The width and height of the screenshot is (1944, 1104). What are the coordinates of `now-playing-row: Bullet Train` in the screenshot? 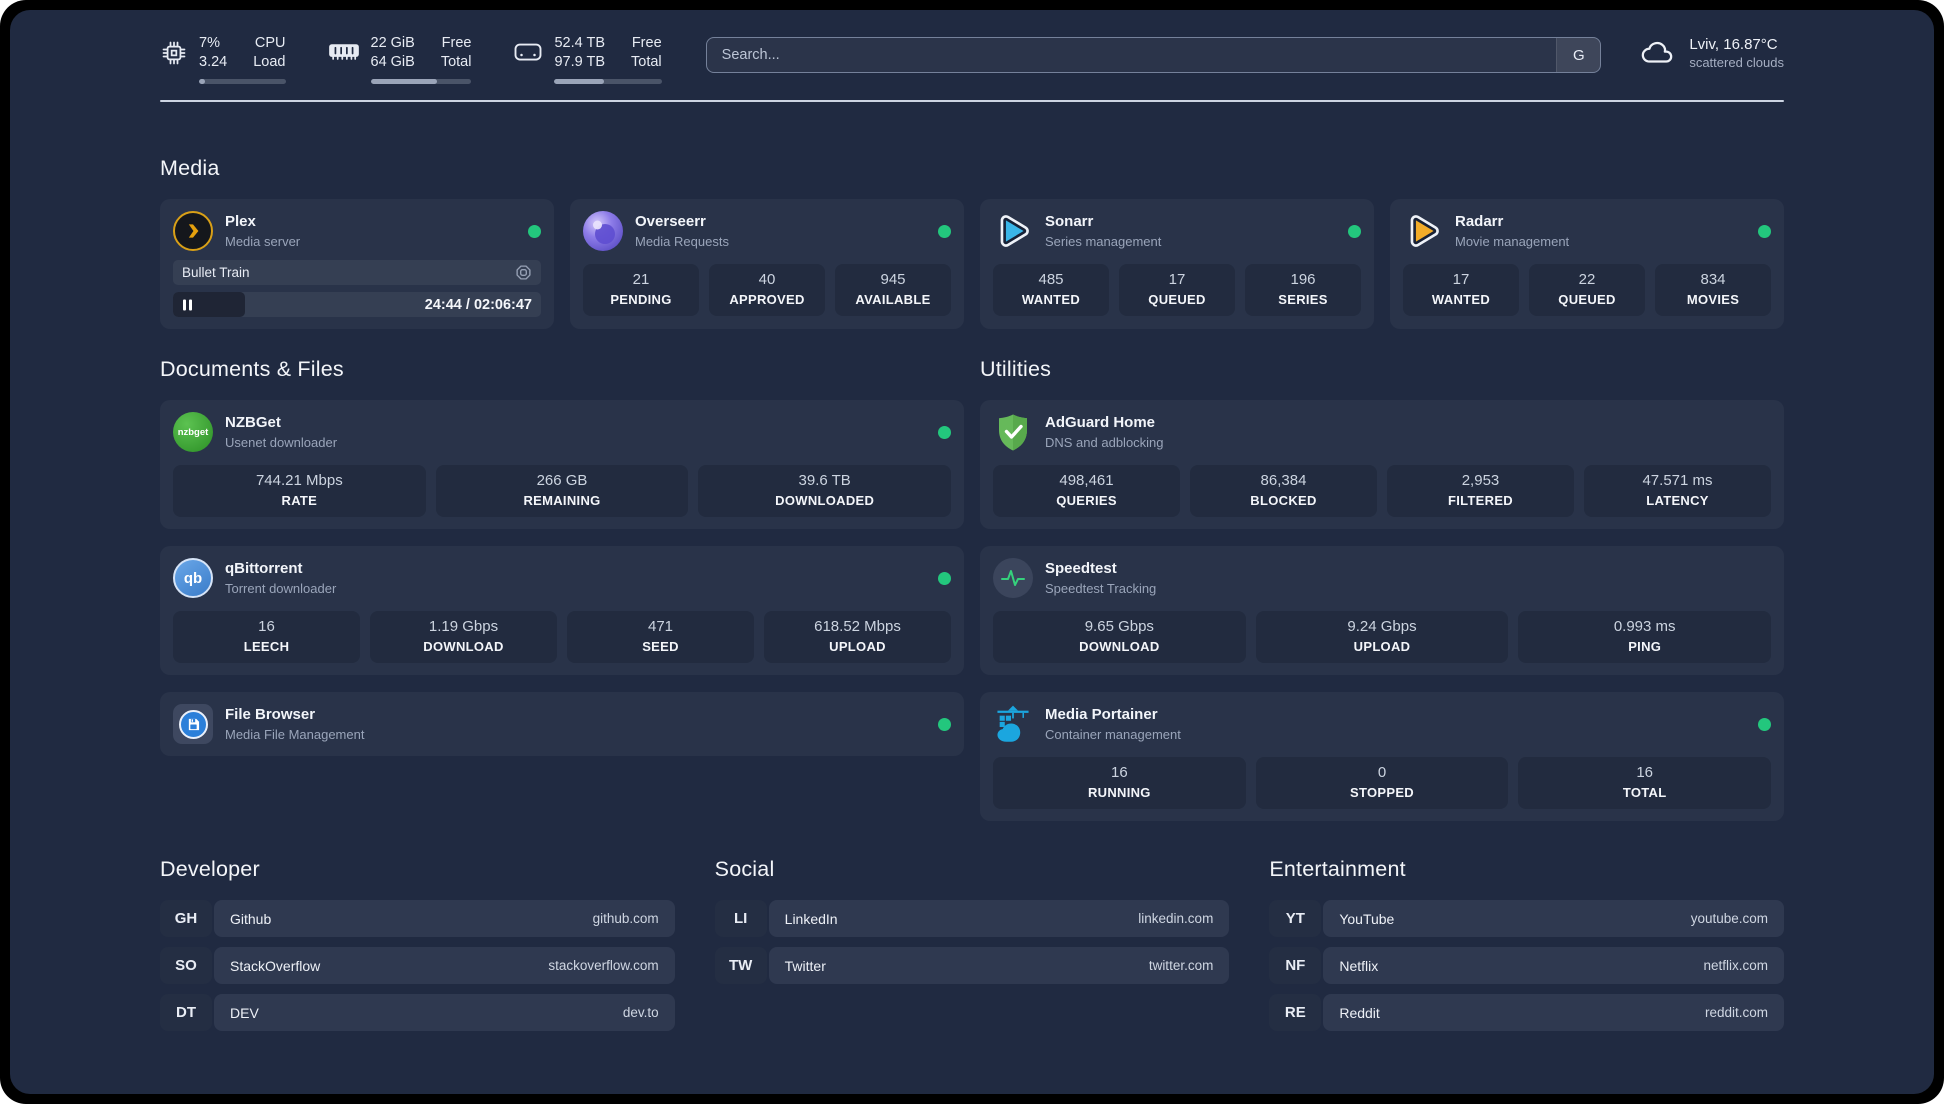 It's located at (357, 272).